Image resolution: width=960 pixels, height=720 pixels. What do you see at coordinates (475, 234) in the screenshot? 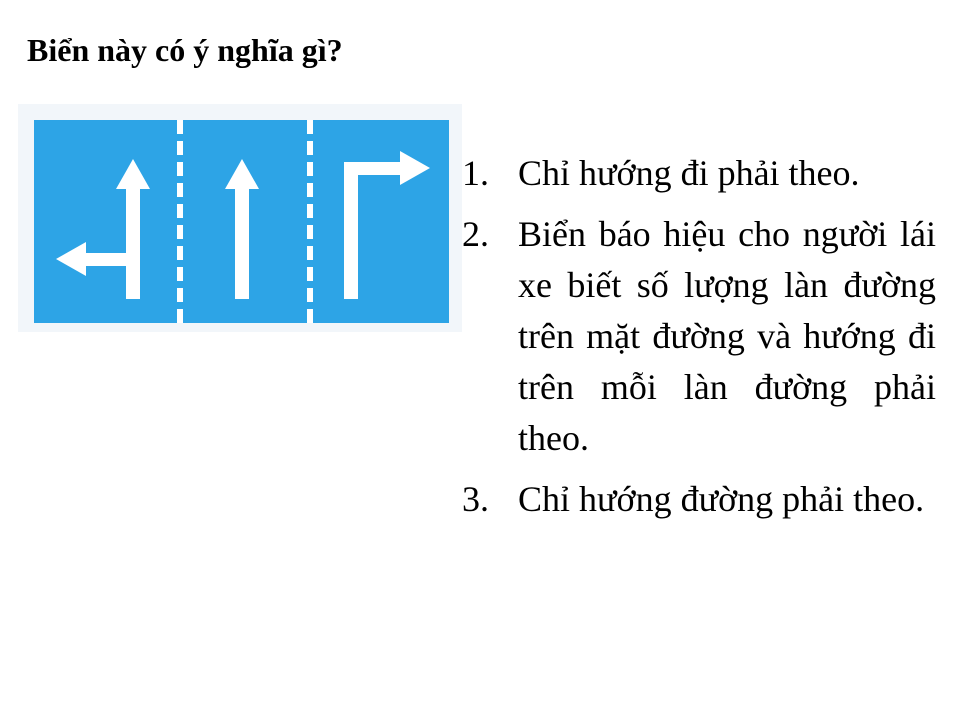
I see `answer-number: 2.` at bounding box center [475, 234].